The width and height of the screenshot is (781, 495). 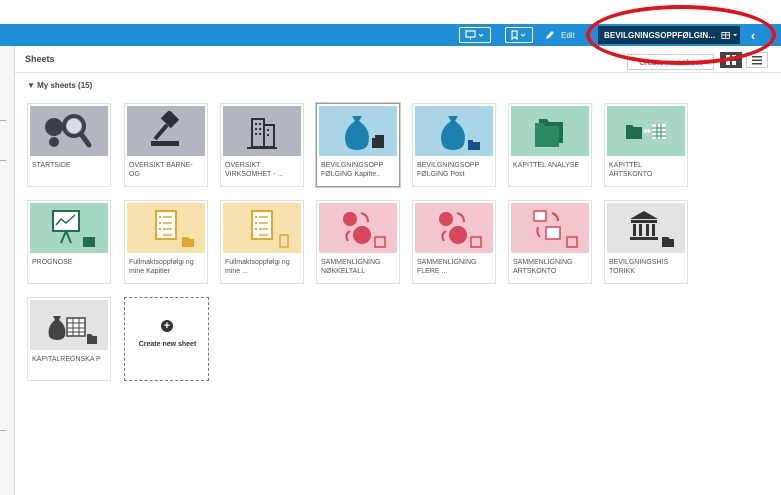 What do you see at coordinates (352, 170) in the screenshot?
I see `sheet-card-label: BEVILGNINGSOPP FØLGING Kapitte..` at bounding box center [352, 170].